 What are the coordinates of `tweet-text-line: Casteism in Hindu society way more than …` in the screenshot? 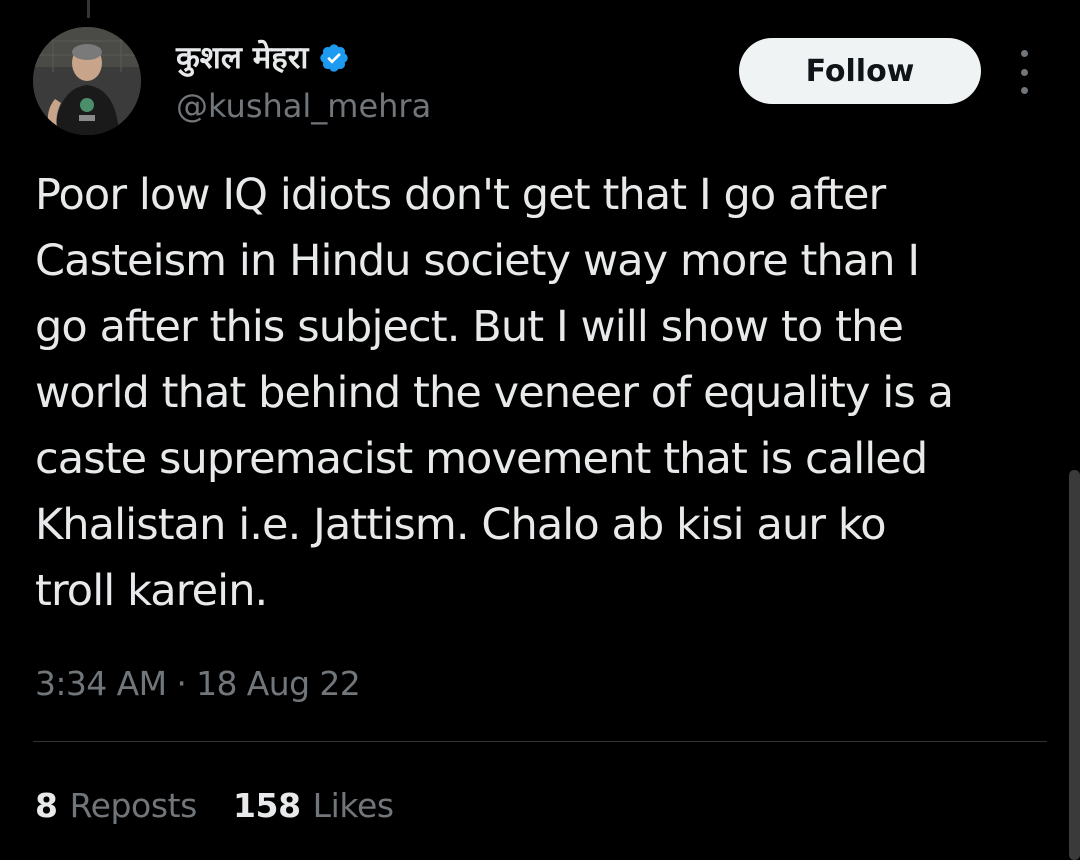 It's located at (477, 261).